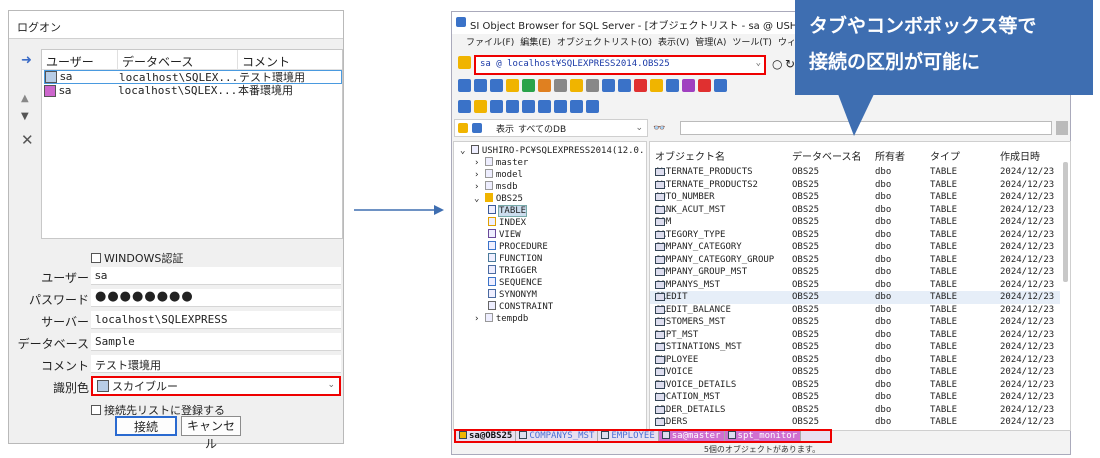 This screenshot has width=1100, height=458. I want to click on column-header: オブジェクト名, so click(690, 156).